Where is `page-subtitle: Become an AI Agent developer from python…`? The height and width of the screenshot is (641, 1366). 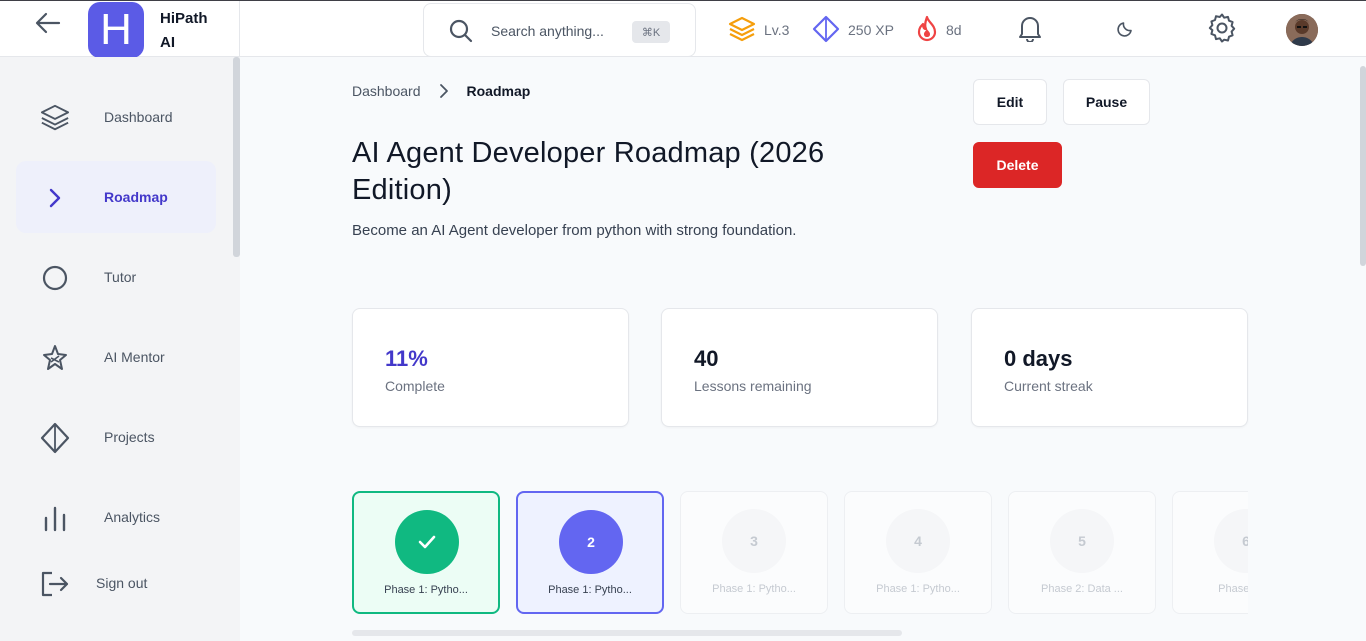
page-subtitle: Become an AI Agent developer from python… is located at coordinates (574, 230).